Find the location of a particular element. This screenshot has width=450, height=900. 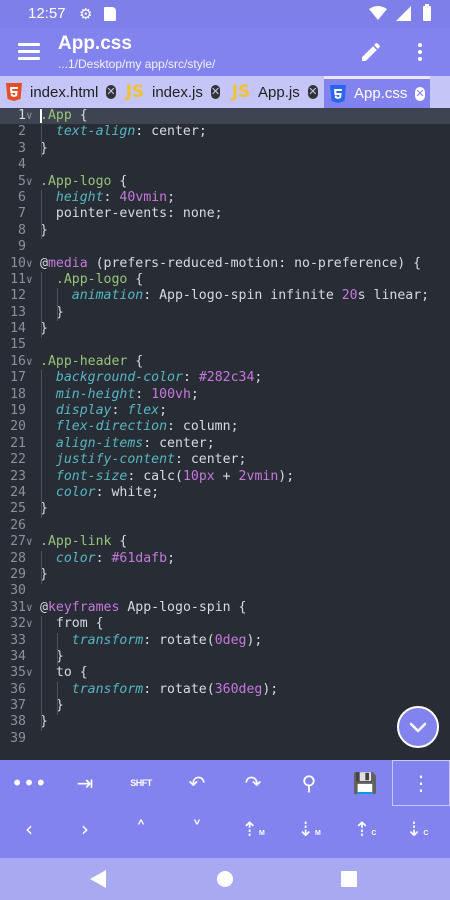

signal-icon is located at coordinates (403, 13).